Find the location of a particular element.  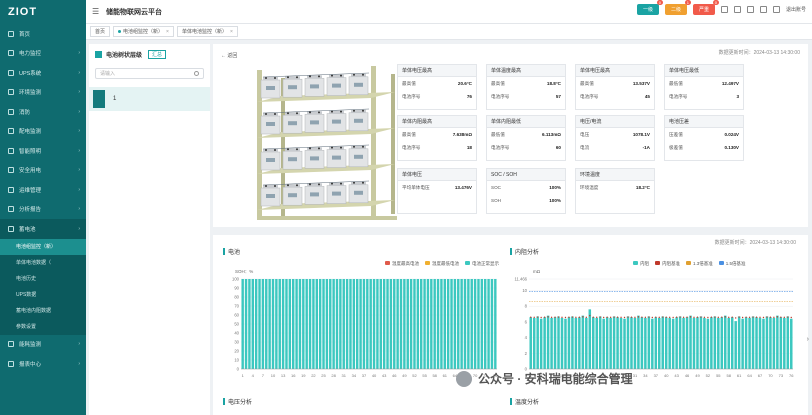

menu-icon: ☰ is located at coordinates (96, 11).